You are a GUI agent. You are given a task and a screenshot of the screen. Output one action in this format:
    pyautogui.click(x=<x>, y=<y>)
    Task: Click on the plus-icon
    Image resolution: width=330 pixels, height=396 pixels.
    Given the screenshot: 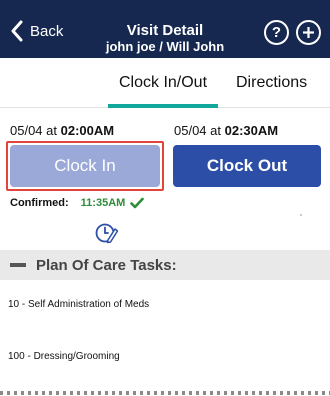 What is the action you would take?
    pyautogui.click(x=308, y=32)
    